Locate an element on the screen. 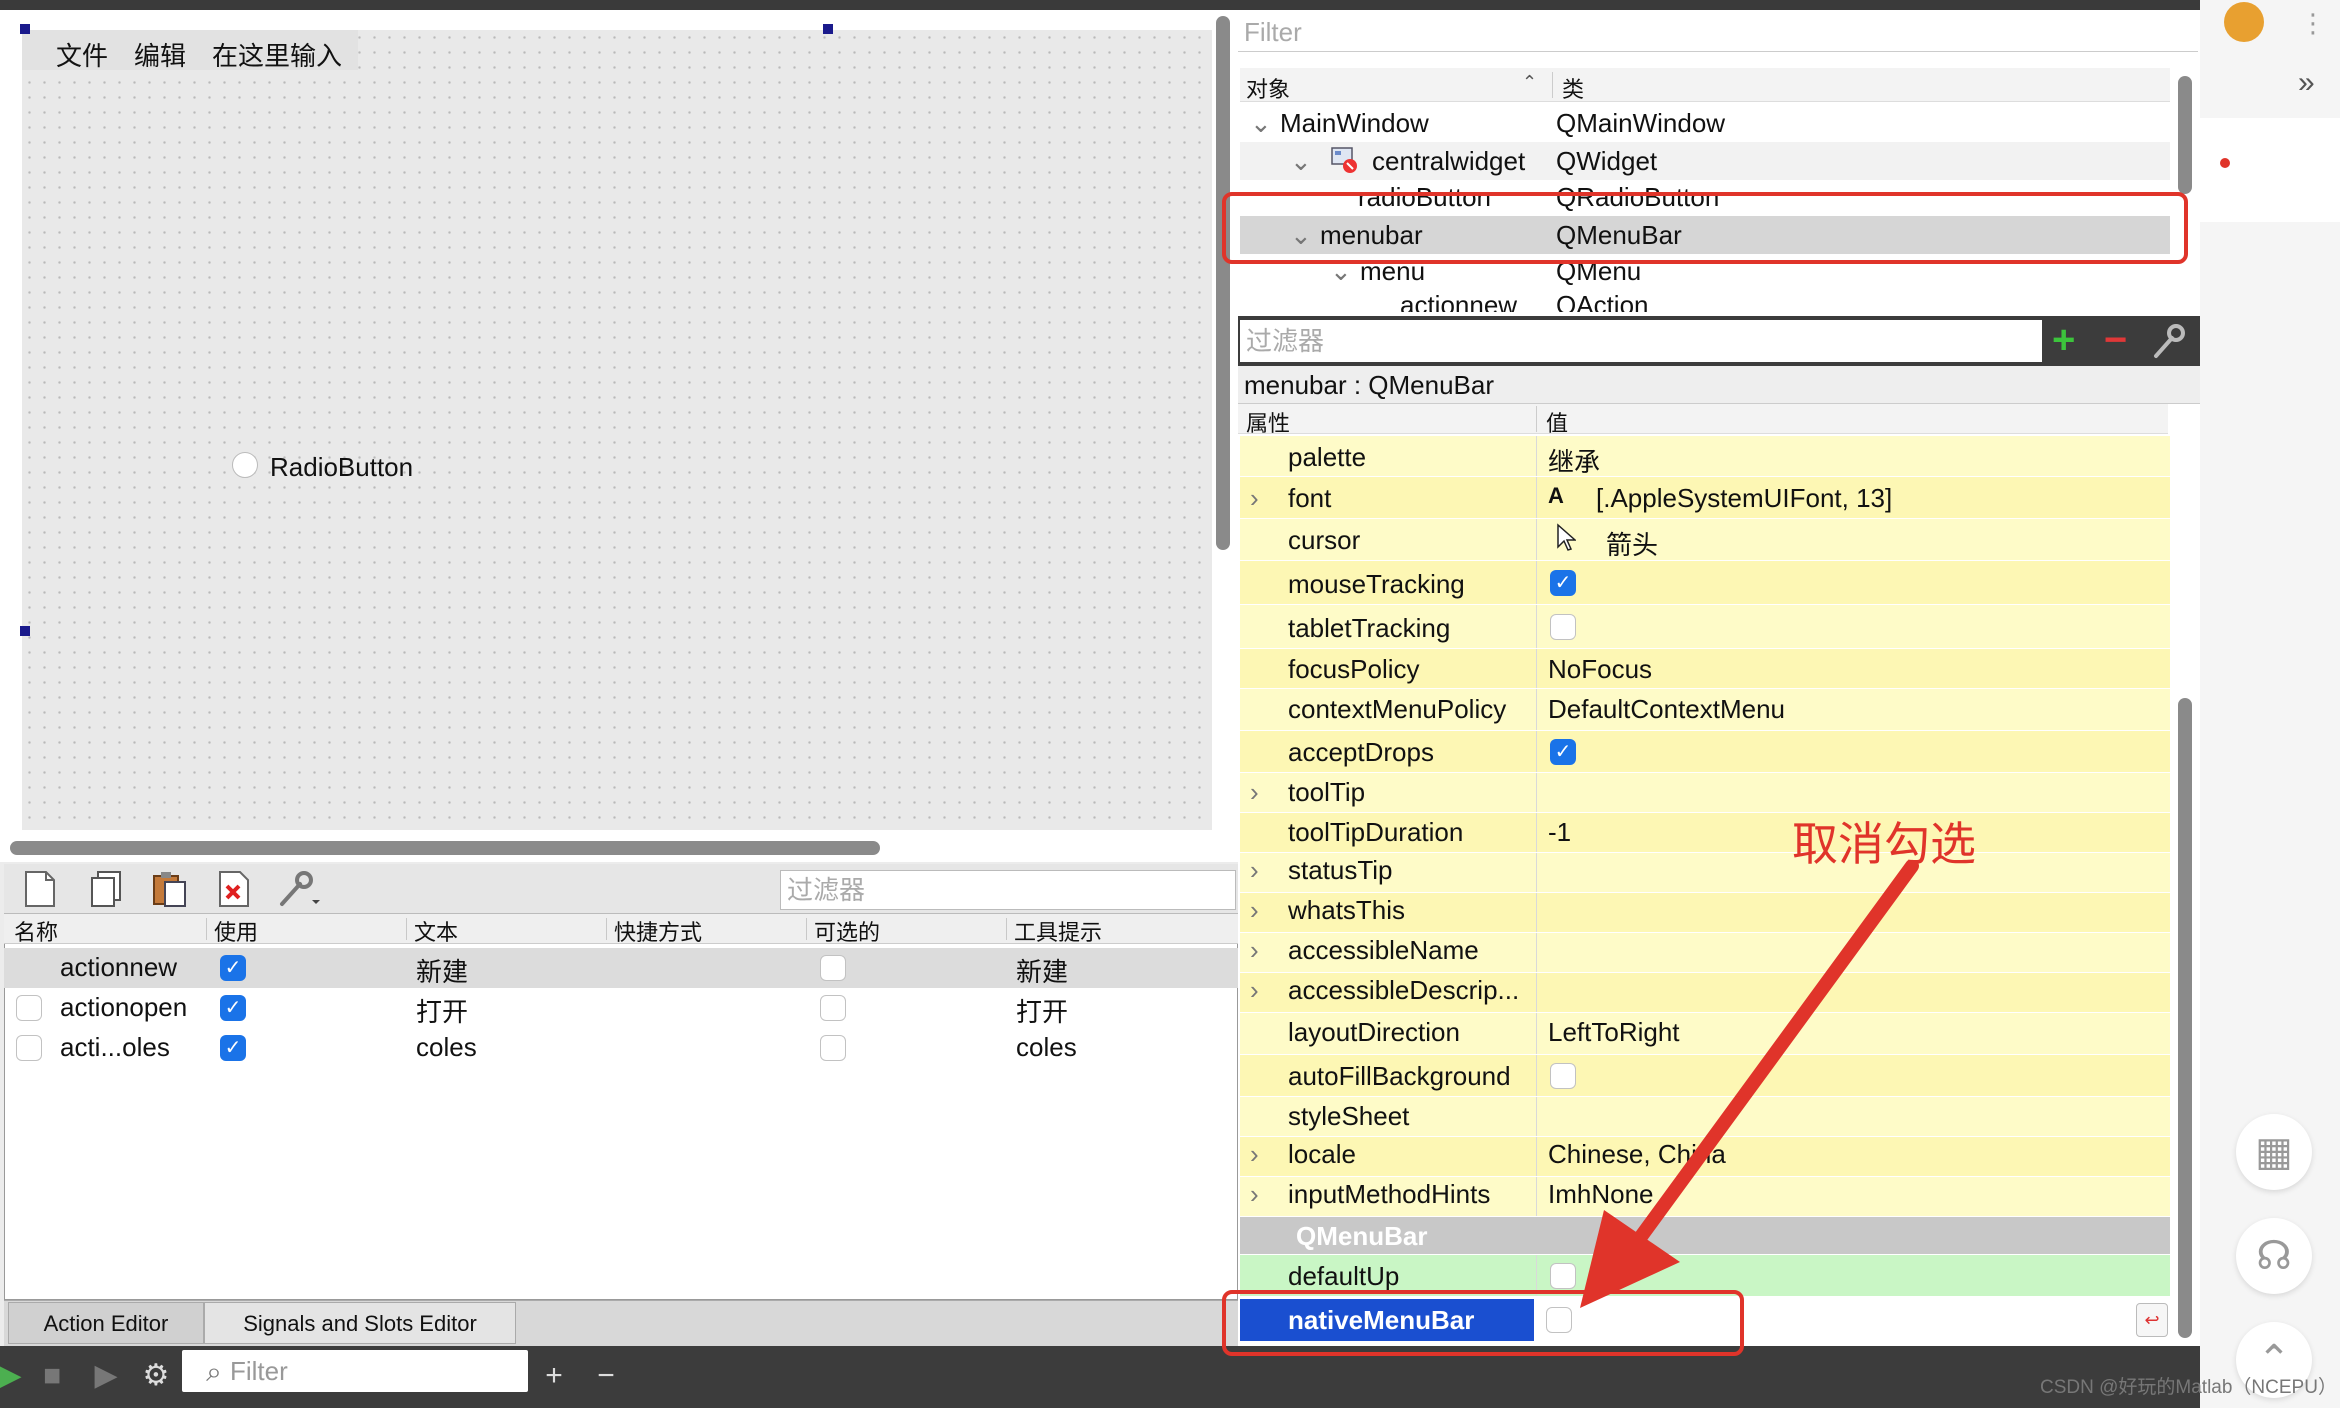 The width and height of the screenshot is (2340, 1408). object-filter-input: Filter is located at coordinates (1718, 32).